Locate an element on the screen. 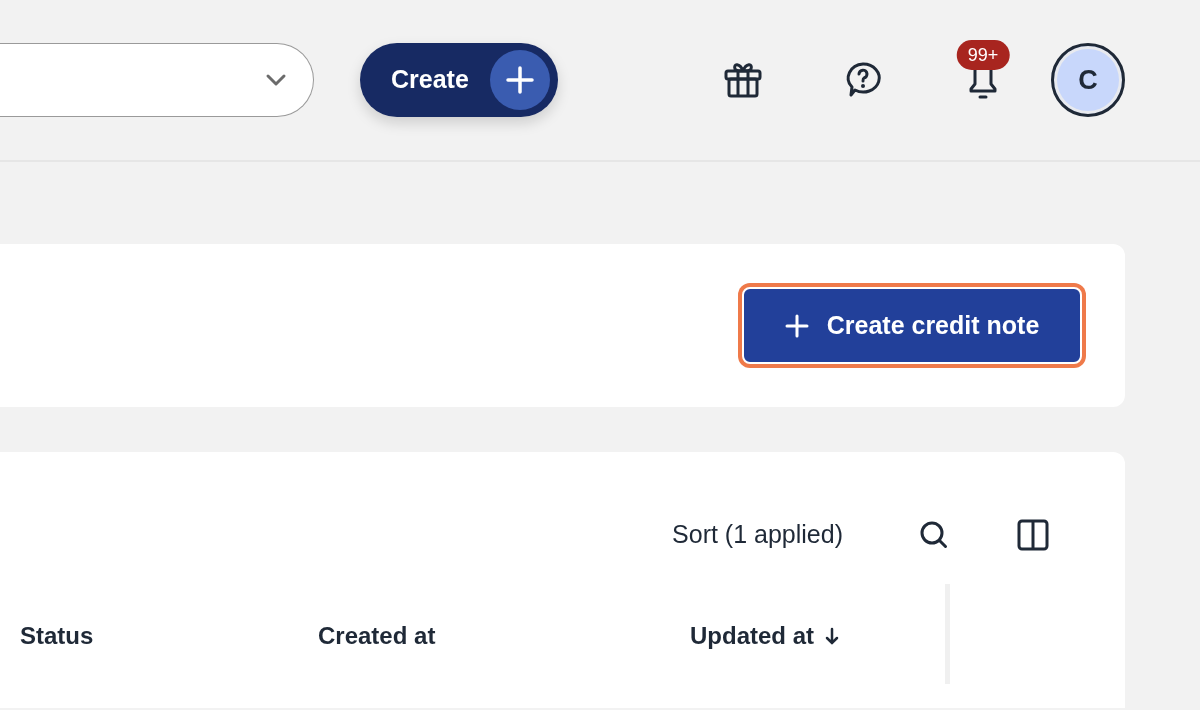  avatar: C is located at coordinates (1088, 80).